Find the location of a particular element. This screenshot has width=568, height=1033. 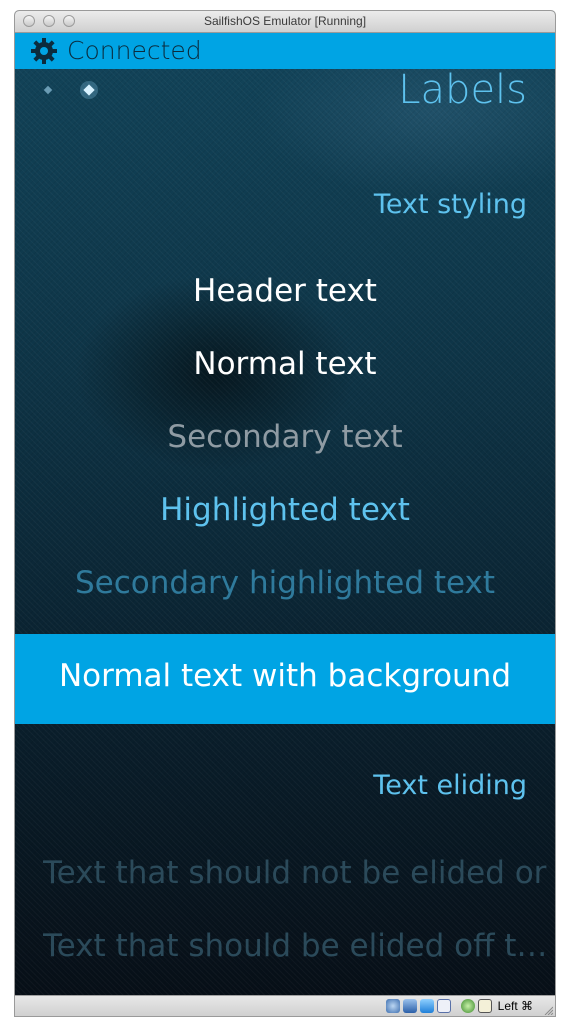

title-bar: SailfishOS Emulator [Running] is located at coordinates (285, 22).